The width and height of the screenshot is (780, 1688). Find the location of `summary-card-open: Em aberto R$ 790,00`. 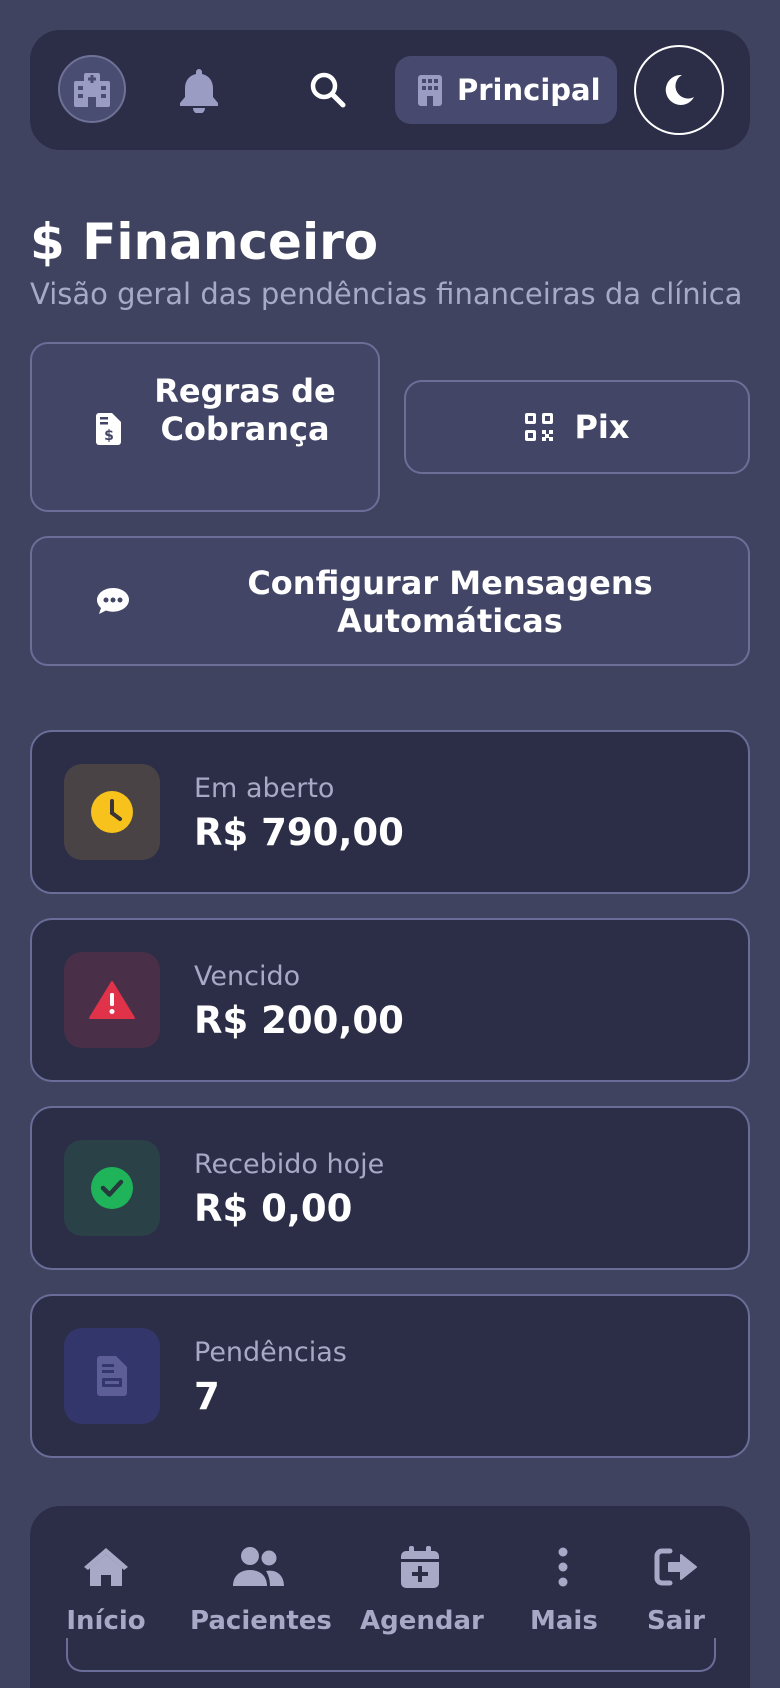

summary-card-open: Em aberto R$ 790,00 is located at coordinates (390, 812).